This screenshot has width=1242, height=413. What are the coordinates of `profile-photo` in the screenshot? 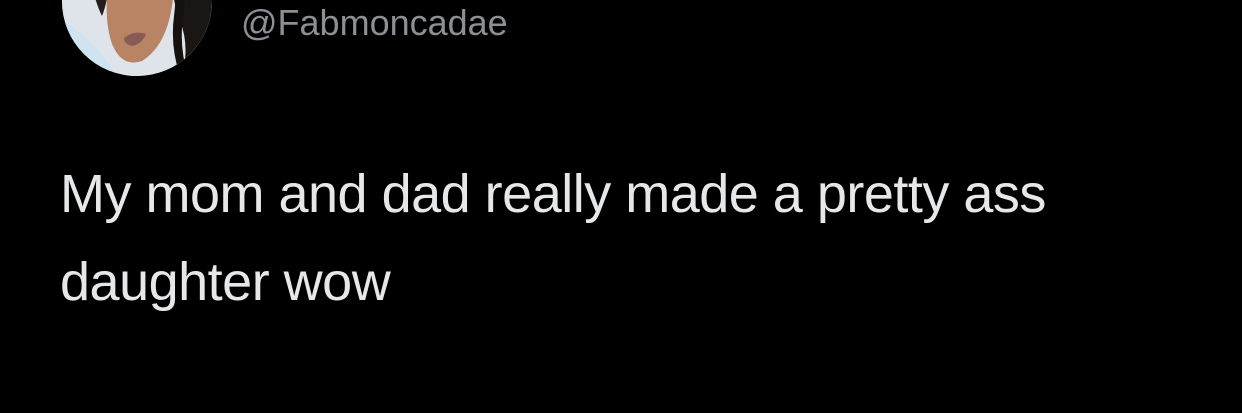 It's located at (137, 38).